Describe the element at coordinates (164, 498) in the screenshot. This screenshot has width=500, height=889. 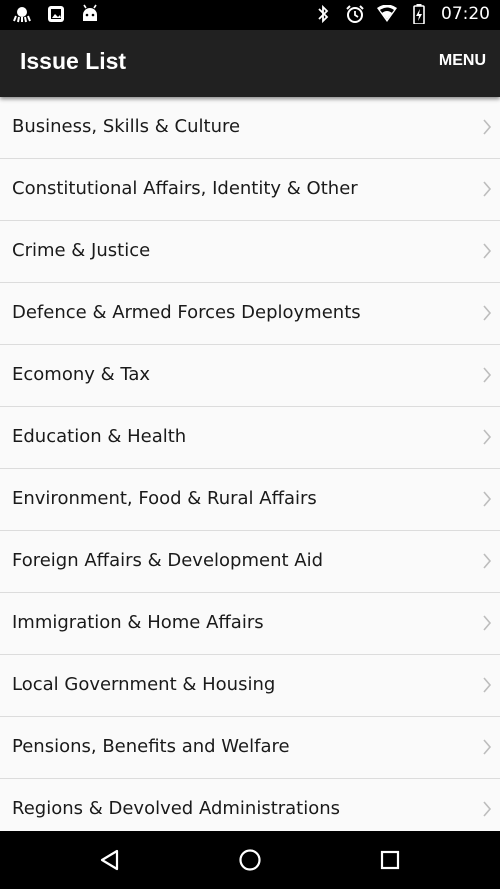
I see `list-item-label: Environment, Food & Rural Affairs` at that location.